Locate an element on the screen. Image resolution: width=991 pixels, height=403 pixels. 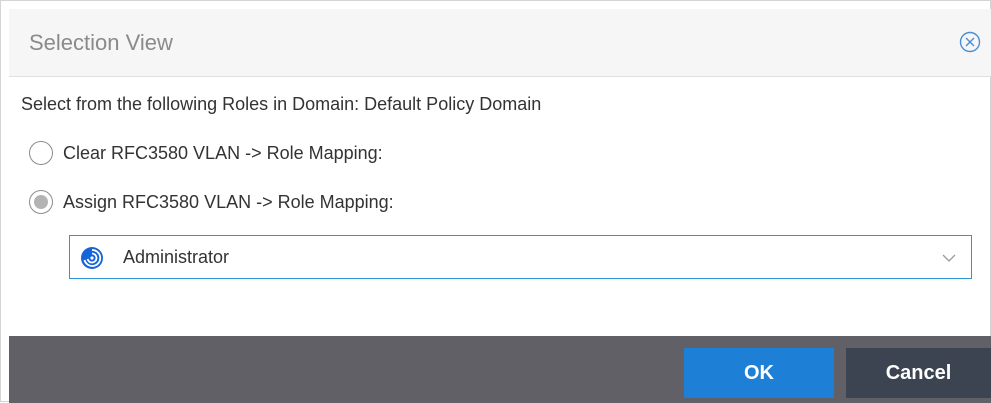
clear-mapping-option: Clear RFC3580 VLAN -> Role Mapping: is located at coordinates (206, 153).